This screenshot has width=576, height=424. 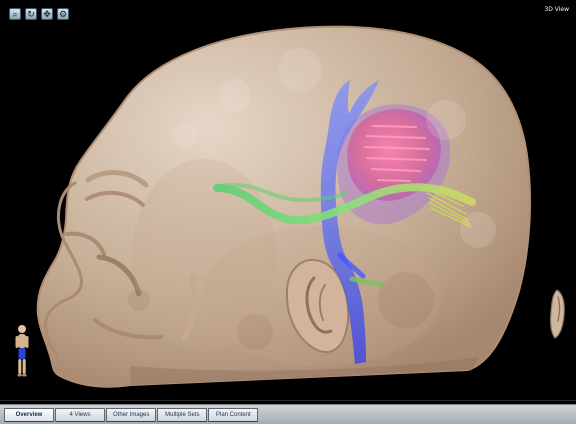 I want to click on tab-plan-content: Plan Content, so click(x=233, y=414).